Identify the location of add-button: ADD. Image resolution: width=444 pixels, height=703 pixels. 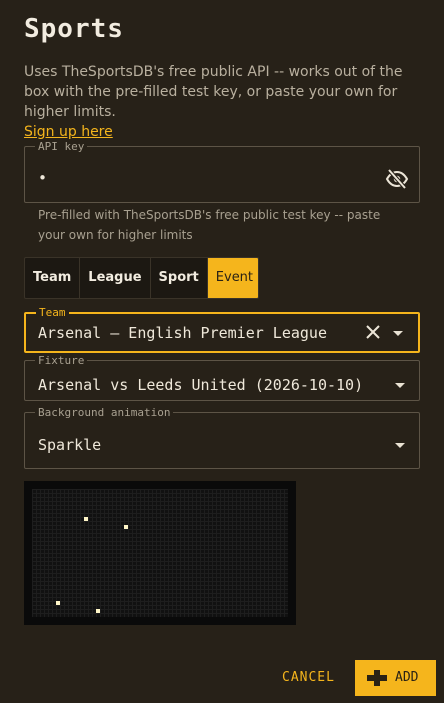
(395, 678).